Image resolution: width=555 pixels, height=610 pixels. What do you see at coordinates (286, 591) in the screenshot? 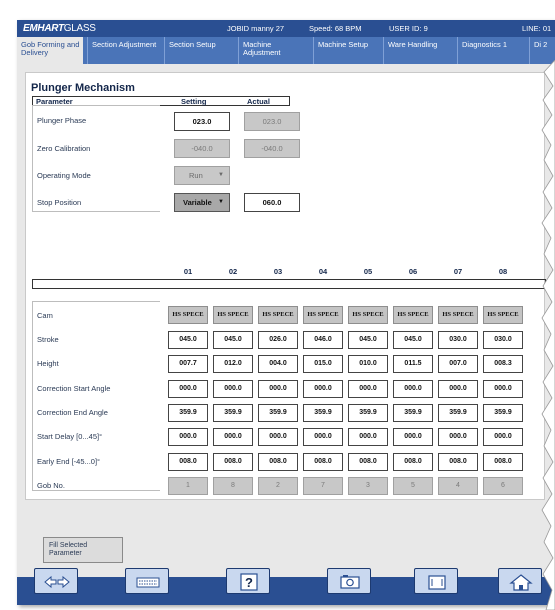
I see `bottom-toolbar` at bounding box center [286, 591].